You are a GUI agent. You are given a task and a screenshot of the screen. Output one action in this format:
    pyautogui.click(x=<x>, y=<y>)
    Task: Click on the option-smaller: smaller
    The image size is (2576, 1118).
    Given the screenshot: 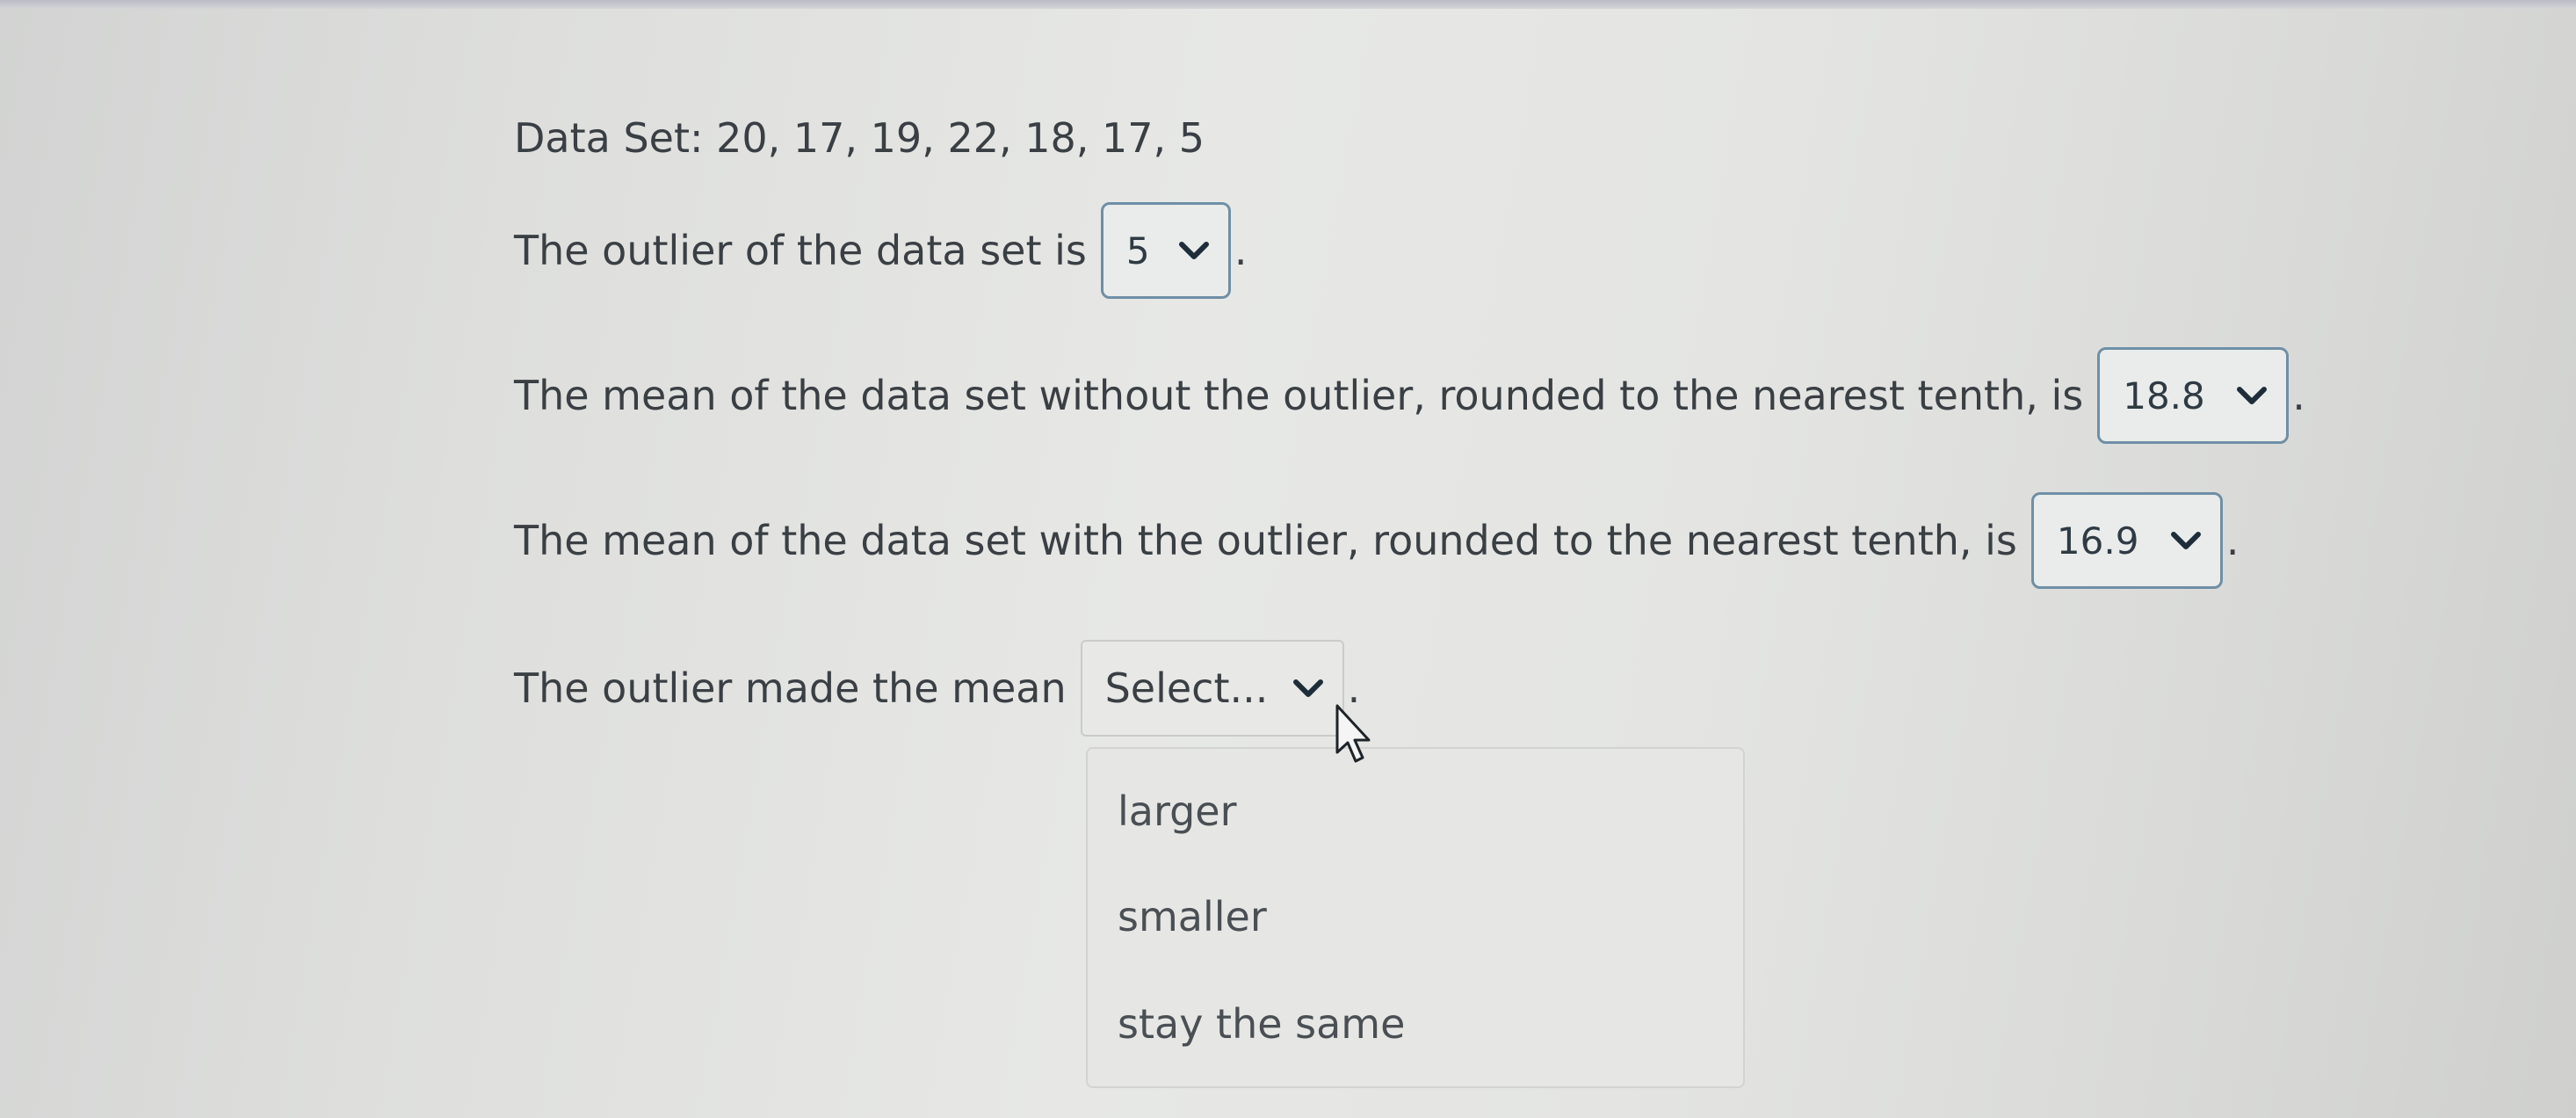 What is the action you would take?
    pyautogui.click(x=1192, y=916)
    